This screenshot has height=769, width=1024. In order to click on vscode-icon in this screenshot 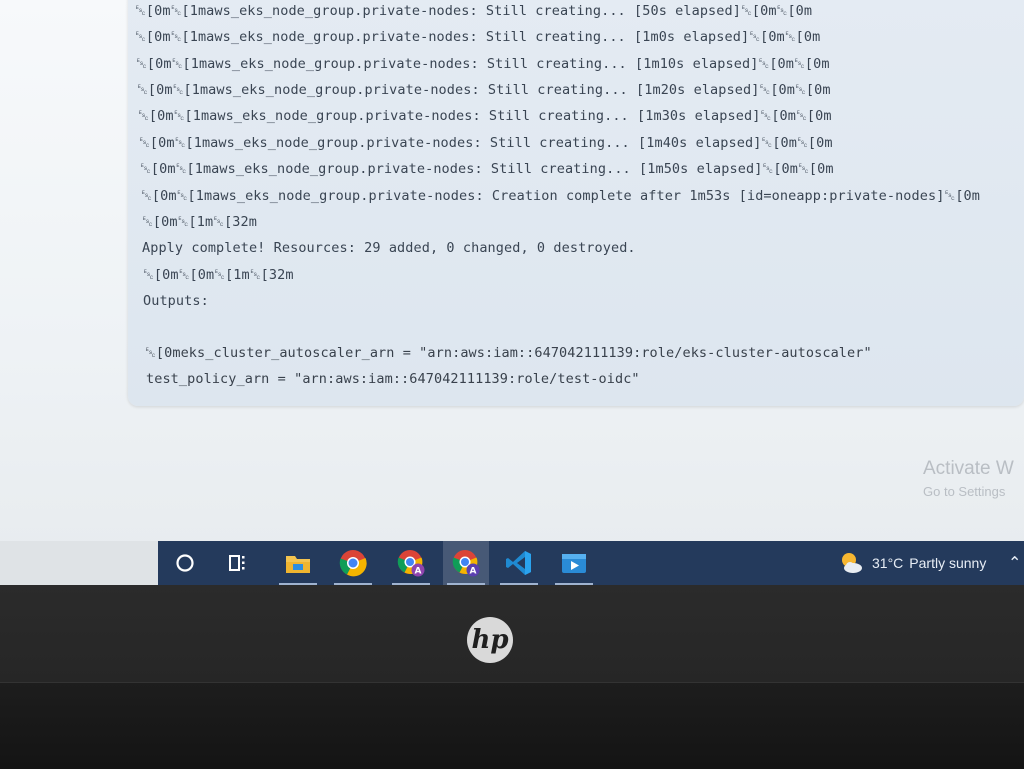, I will do `click(519, 563)`.